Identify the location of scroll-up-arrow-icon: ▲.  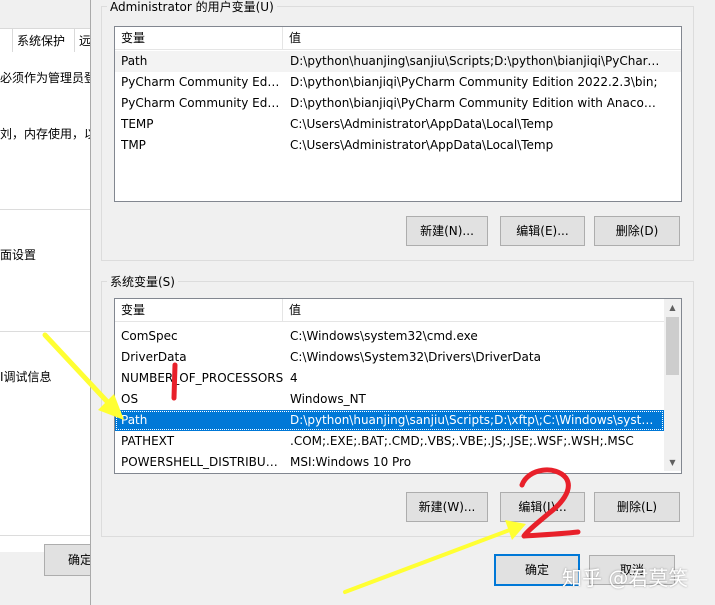
(672, 307).